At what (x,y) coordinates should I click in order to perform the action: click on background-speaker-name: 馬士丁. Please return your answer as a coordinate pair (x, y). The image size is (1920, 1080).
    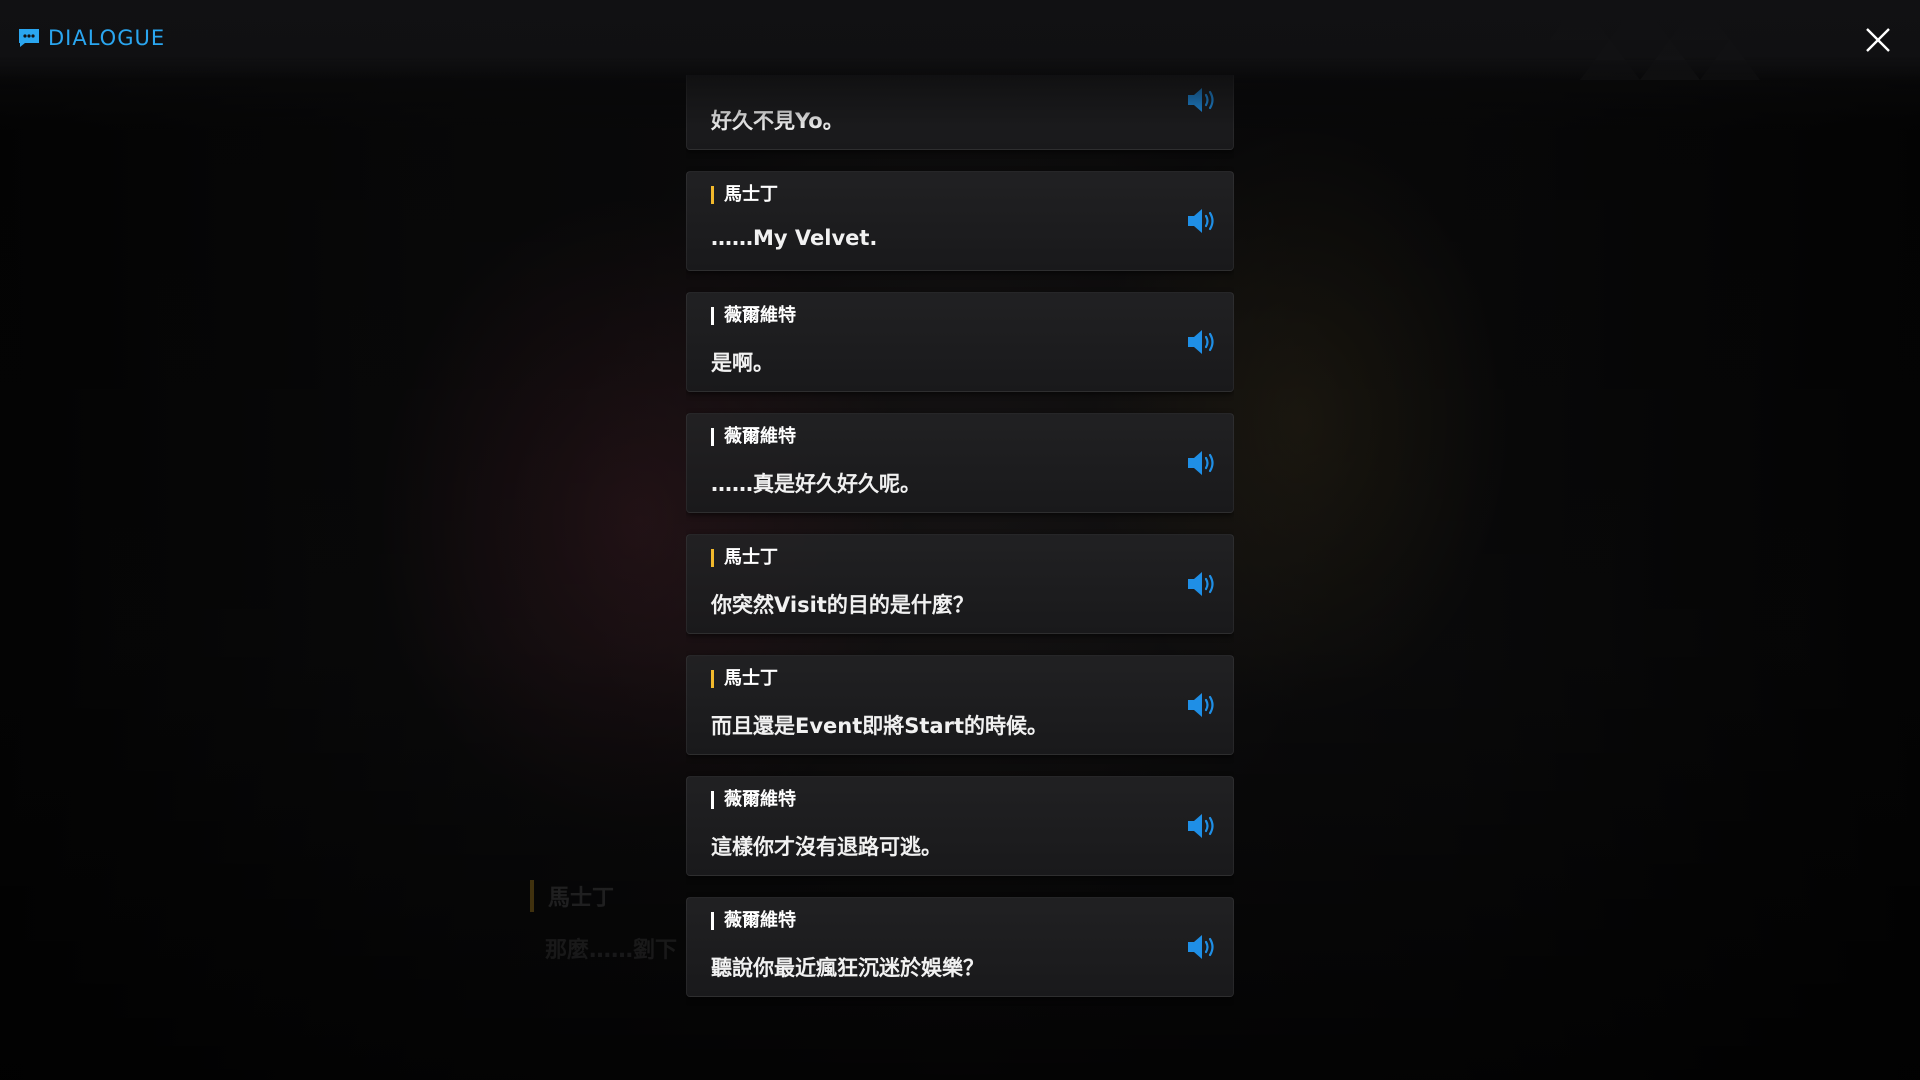
    Looking at the image, I should click on (572, 896).